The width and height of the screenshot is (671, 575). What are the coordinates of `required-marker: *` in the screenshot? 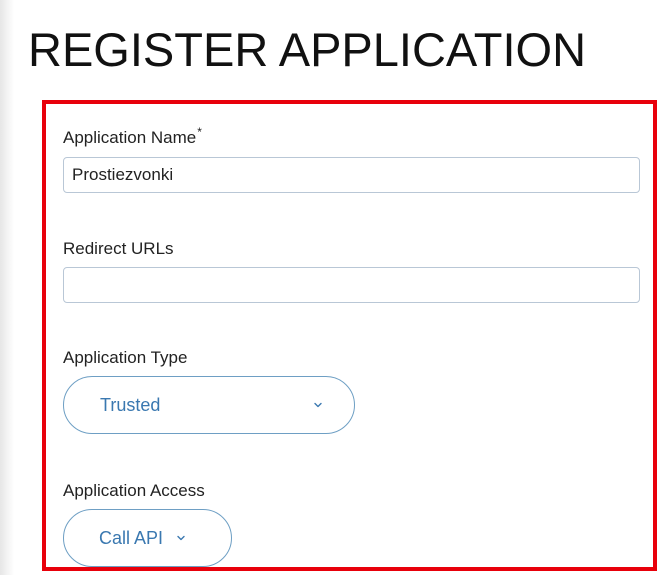 It's located at (199, 132).